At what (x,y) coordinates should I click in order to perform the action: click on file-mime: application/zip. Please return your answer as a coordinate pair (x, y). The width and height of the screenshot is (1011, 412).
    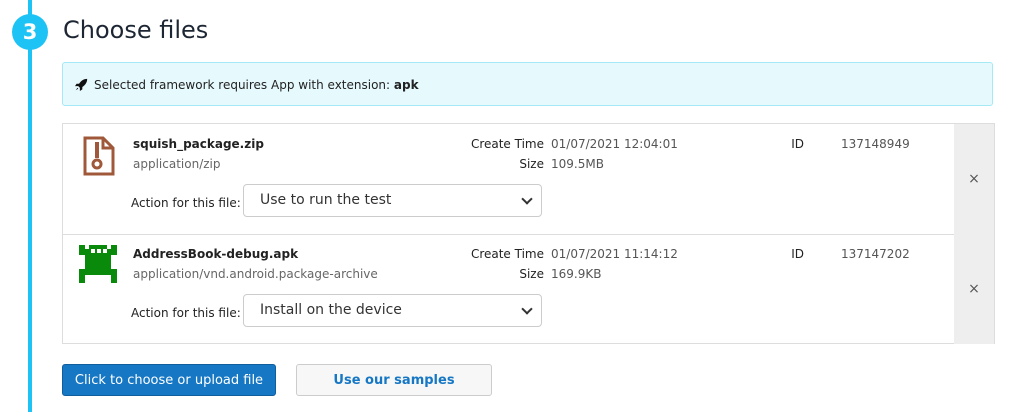
    Looking at the image, I should click on (177, 164).